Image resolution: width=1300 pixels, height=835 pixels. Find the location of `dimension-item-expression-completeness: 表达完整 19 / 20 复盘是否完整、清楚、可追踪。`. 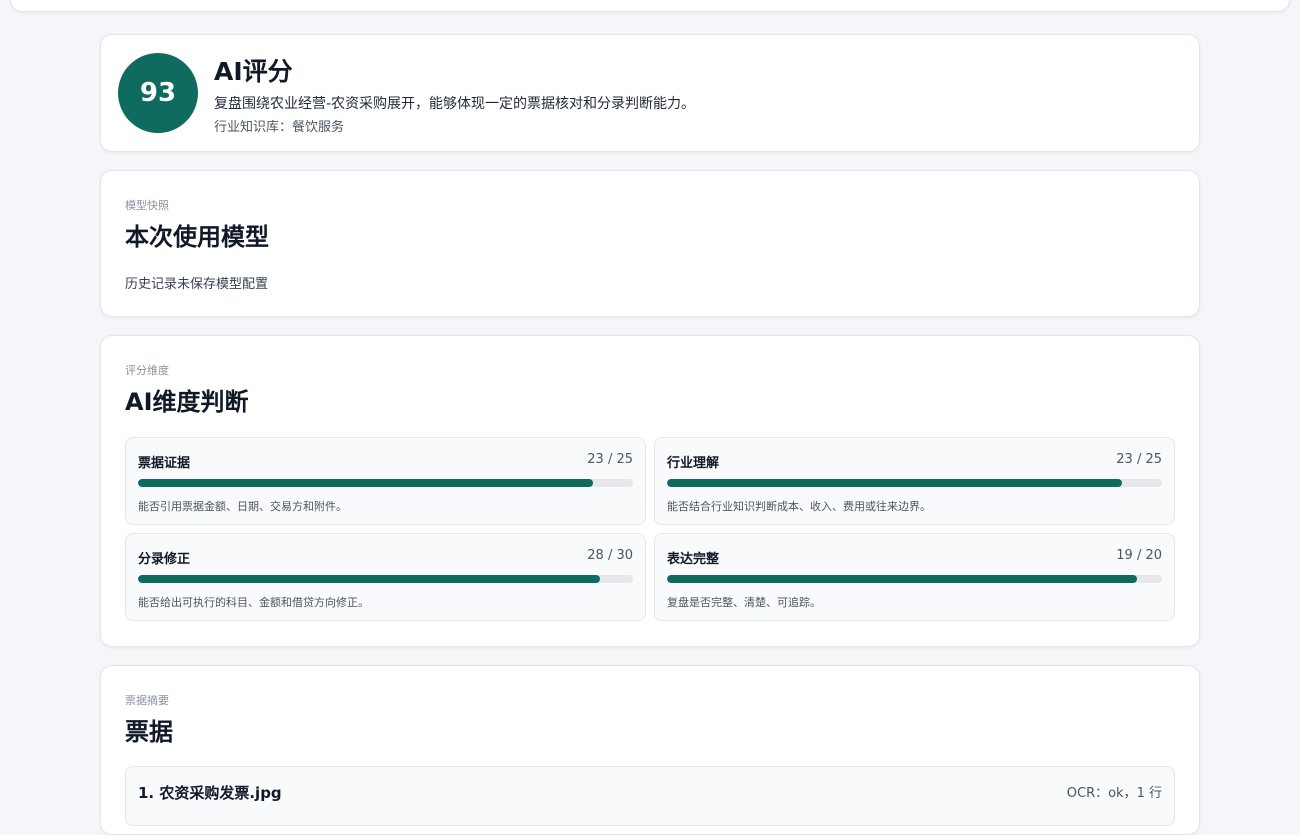

dimension-item-expression-completeness: 表达完整 19 / 20 复盘是否完整、清楚、可追踪。 is located at coordinates (914, 577).